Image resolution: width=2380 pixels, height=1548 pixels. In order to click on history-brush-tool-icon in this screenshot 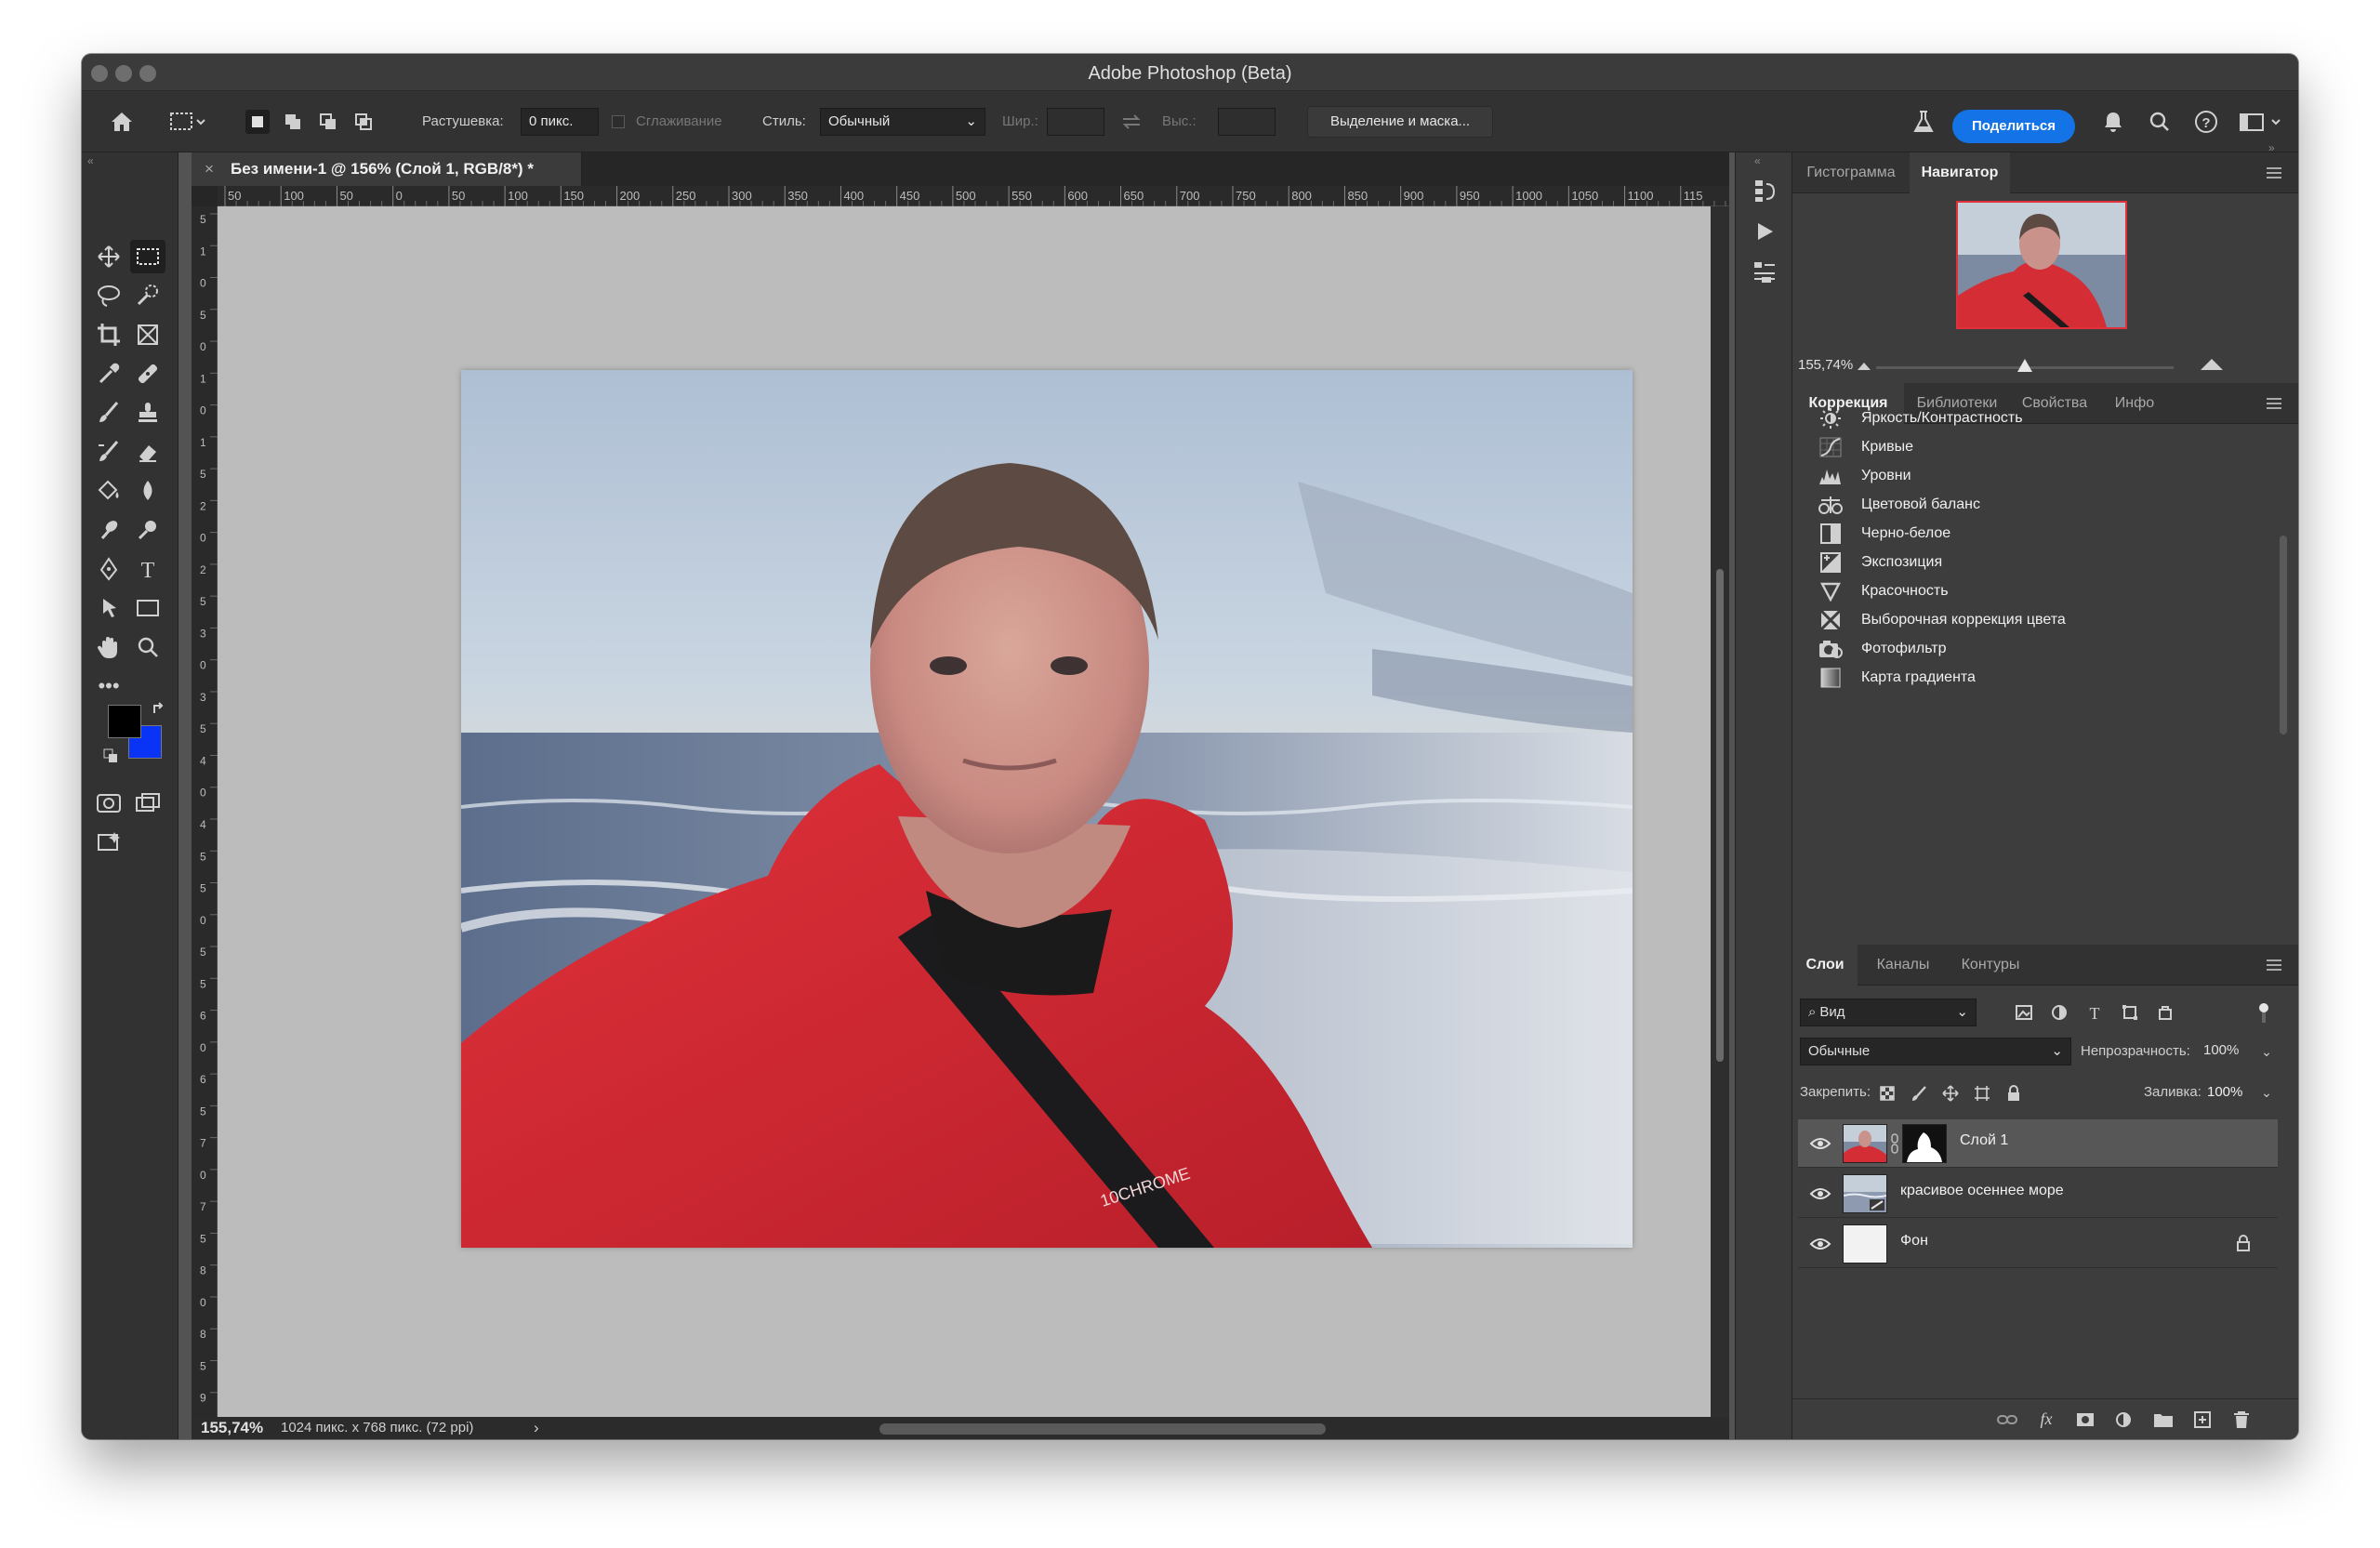, I will do `click(108, 452)`.